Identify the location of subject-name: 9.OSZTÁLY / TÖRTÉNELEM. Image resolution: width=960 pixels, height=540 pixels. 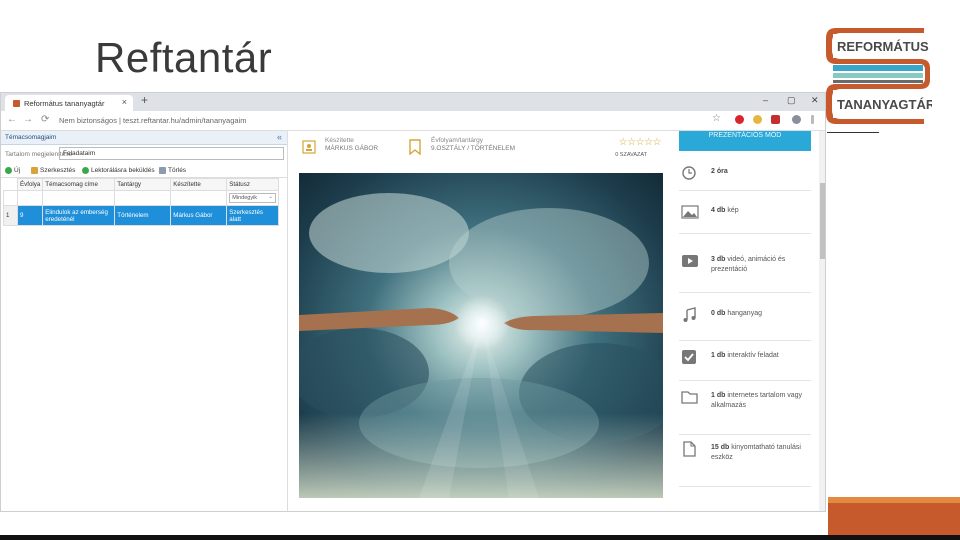
(473, 148).